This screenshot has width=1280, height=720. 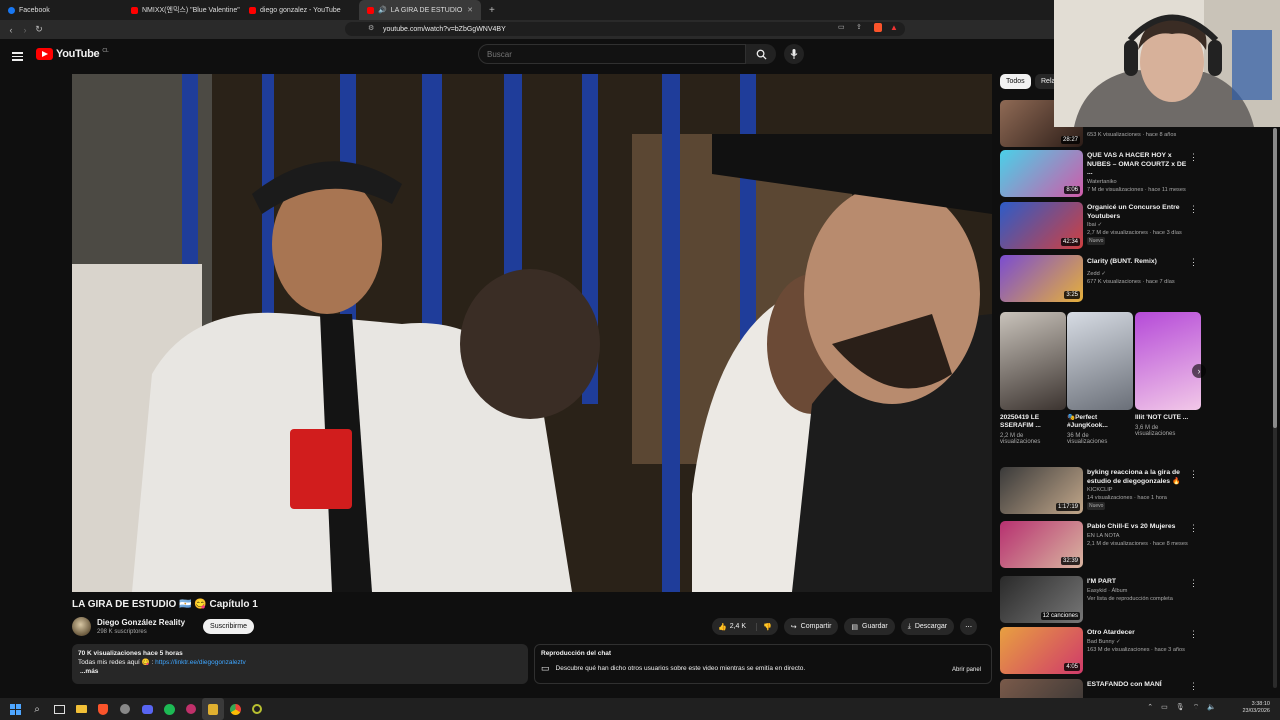 What do you see at coordinates (1041, 688) in the screenshot?
I see `video-thumbnail` at bounding box center [1041, 688].